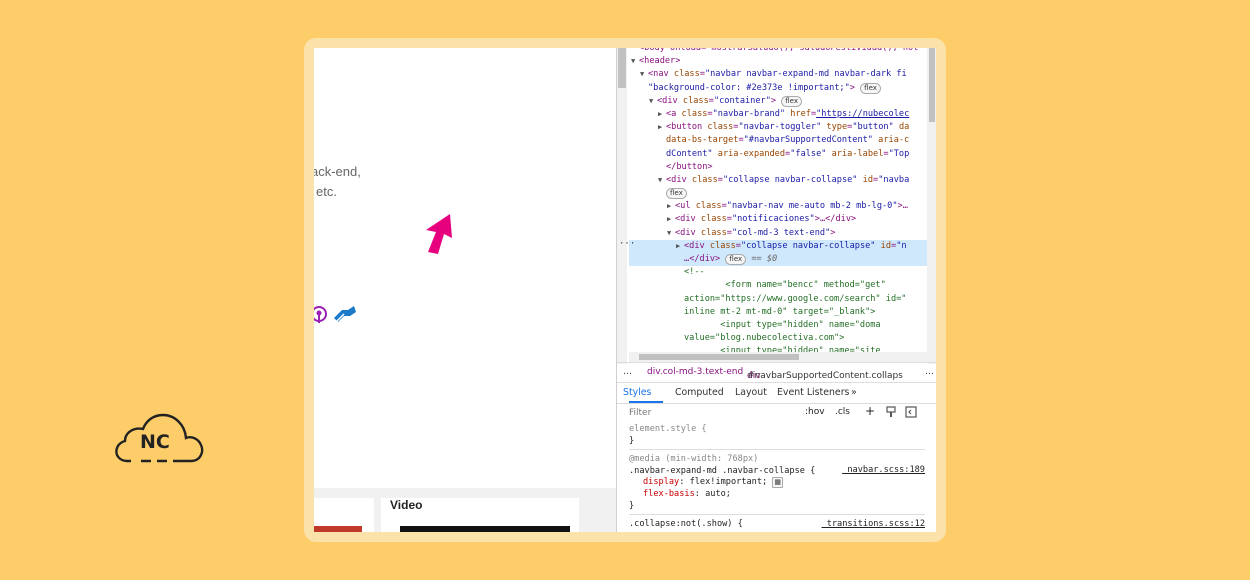  I want to click on dom-node-markup: <input type="hidden" name="doma, so click(782, 324).